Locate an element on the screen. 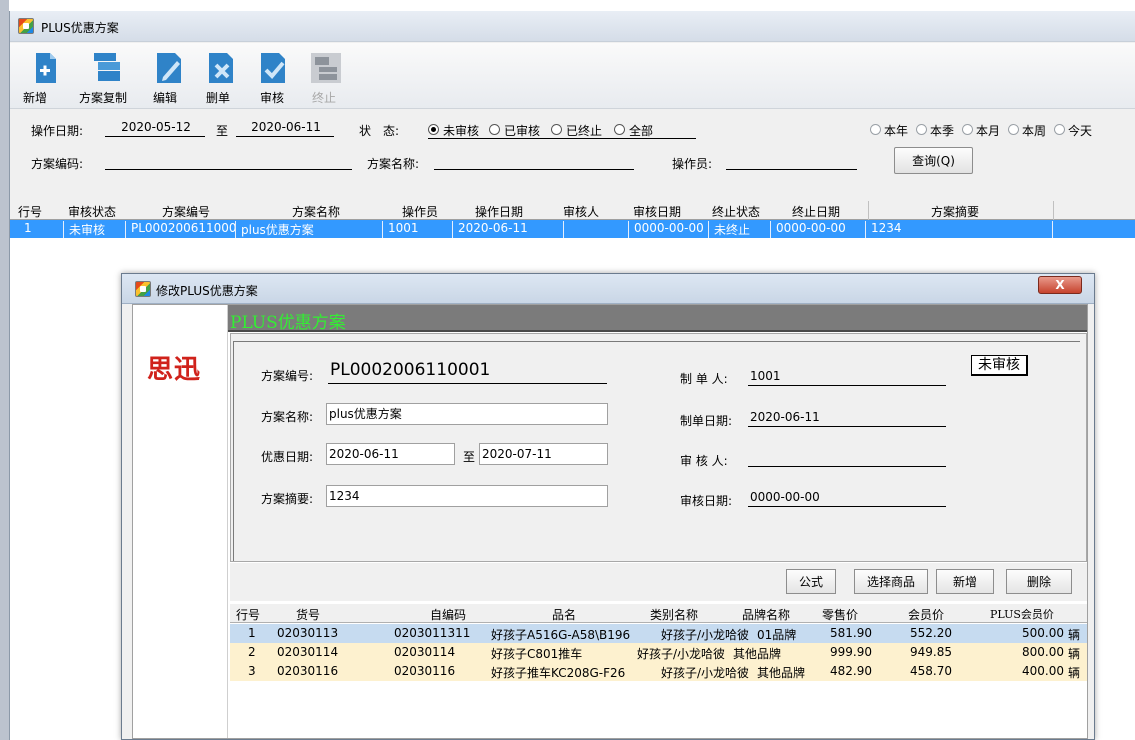 The image size is (1135, 740). close-icon: X is located at coordinates (1060, 285).